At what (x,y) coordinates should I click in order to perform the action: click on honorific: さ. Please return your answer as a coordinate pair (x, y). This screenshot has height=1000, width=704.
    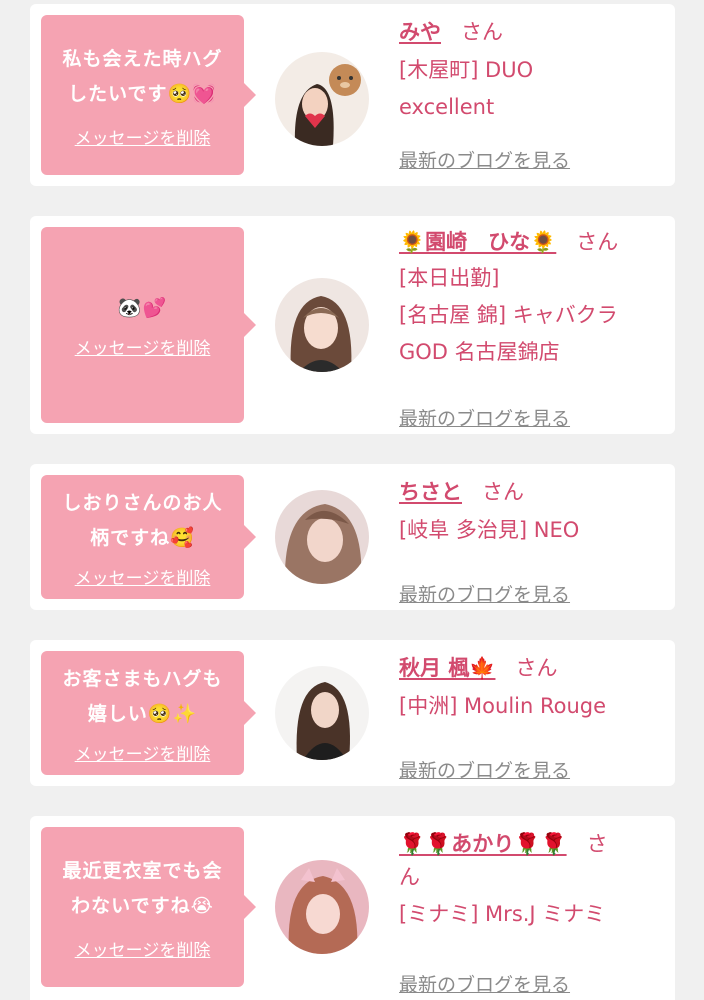
    Looking at the image, I should click on (597, 844).